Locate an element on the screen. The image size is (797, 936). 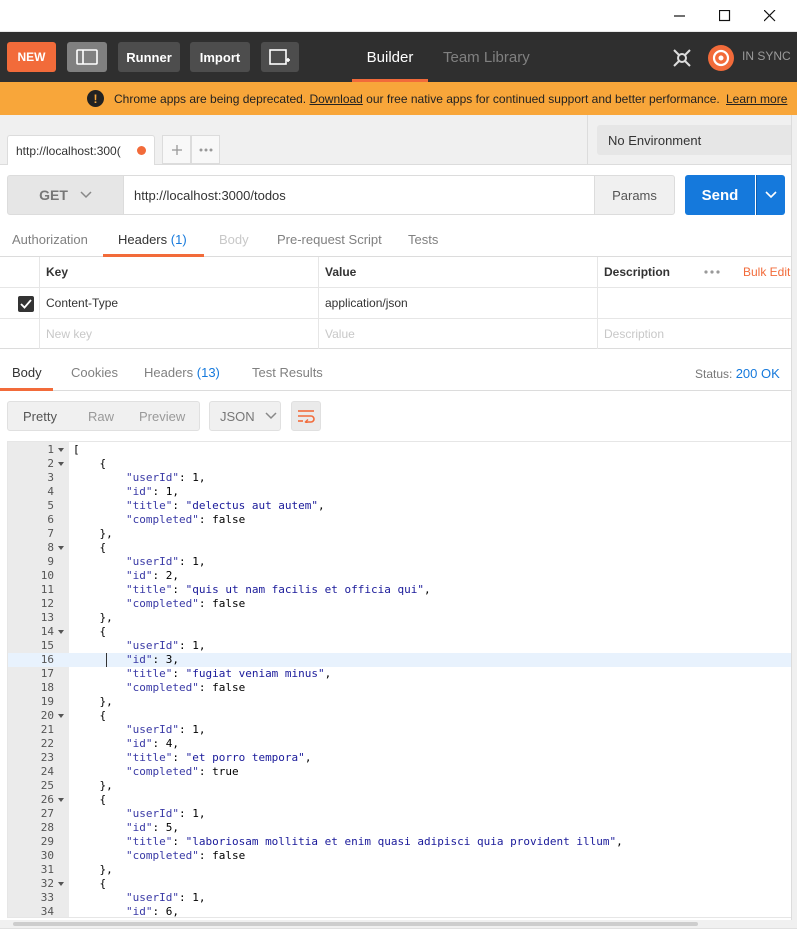
send-options-button is located at coordinates (770, 195).